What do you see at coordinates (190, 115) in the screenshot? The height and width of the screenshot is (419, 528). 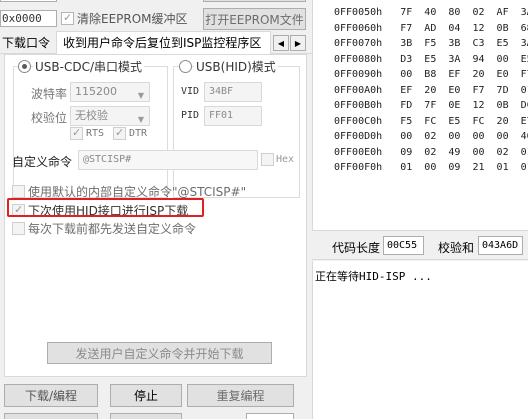 I see `pid-label: PID` at bounding box center [190, 115].